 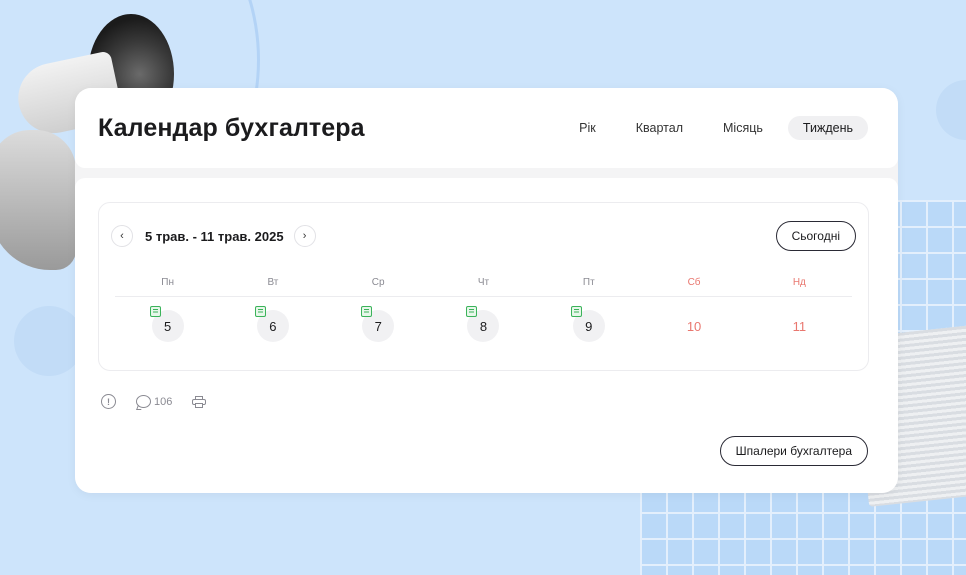 I want to click on print-button, so click(x=199, y=401).